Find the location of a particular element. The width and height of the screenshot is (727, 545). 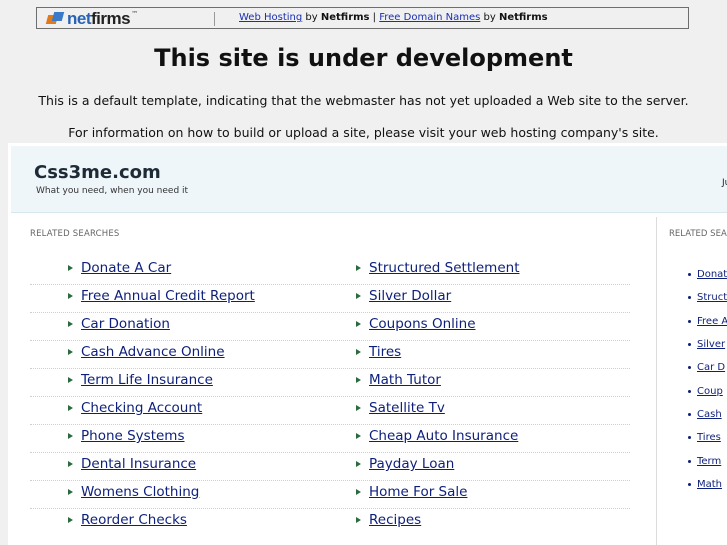

related-link-item: Cheap Auto Insurance is located at coordinates (437, 436).